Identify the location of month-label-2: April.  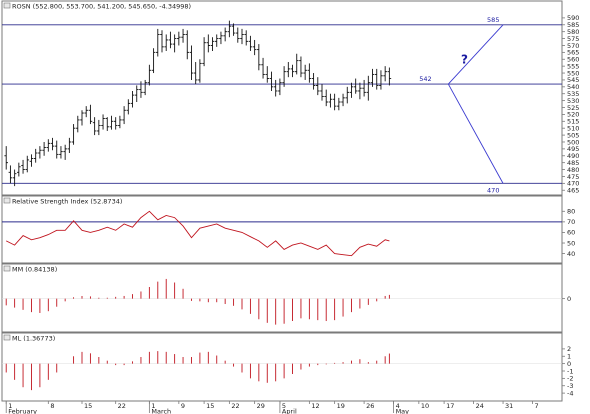
(289, 411).